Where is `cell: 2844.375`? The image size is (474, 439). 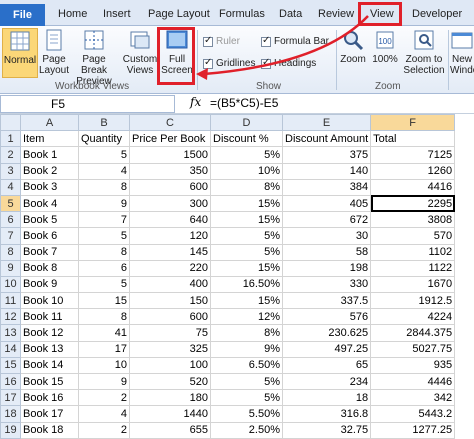 cell: 2844.375 is located at coordinates (413, 333).